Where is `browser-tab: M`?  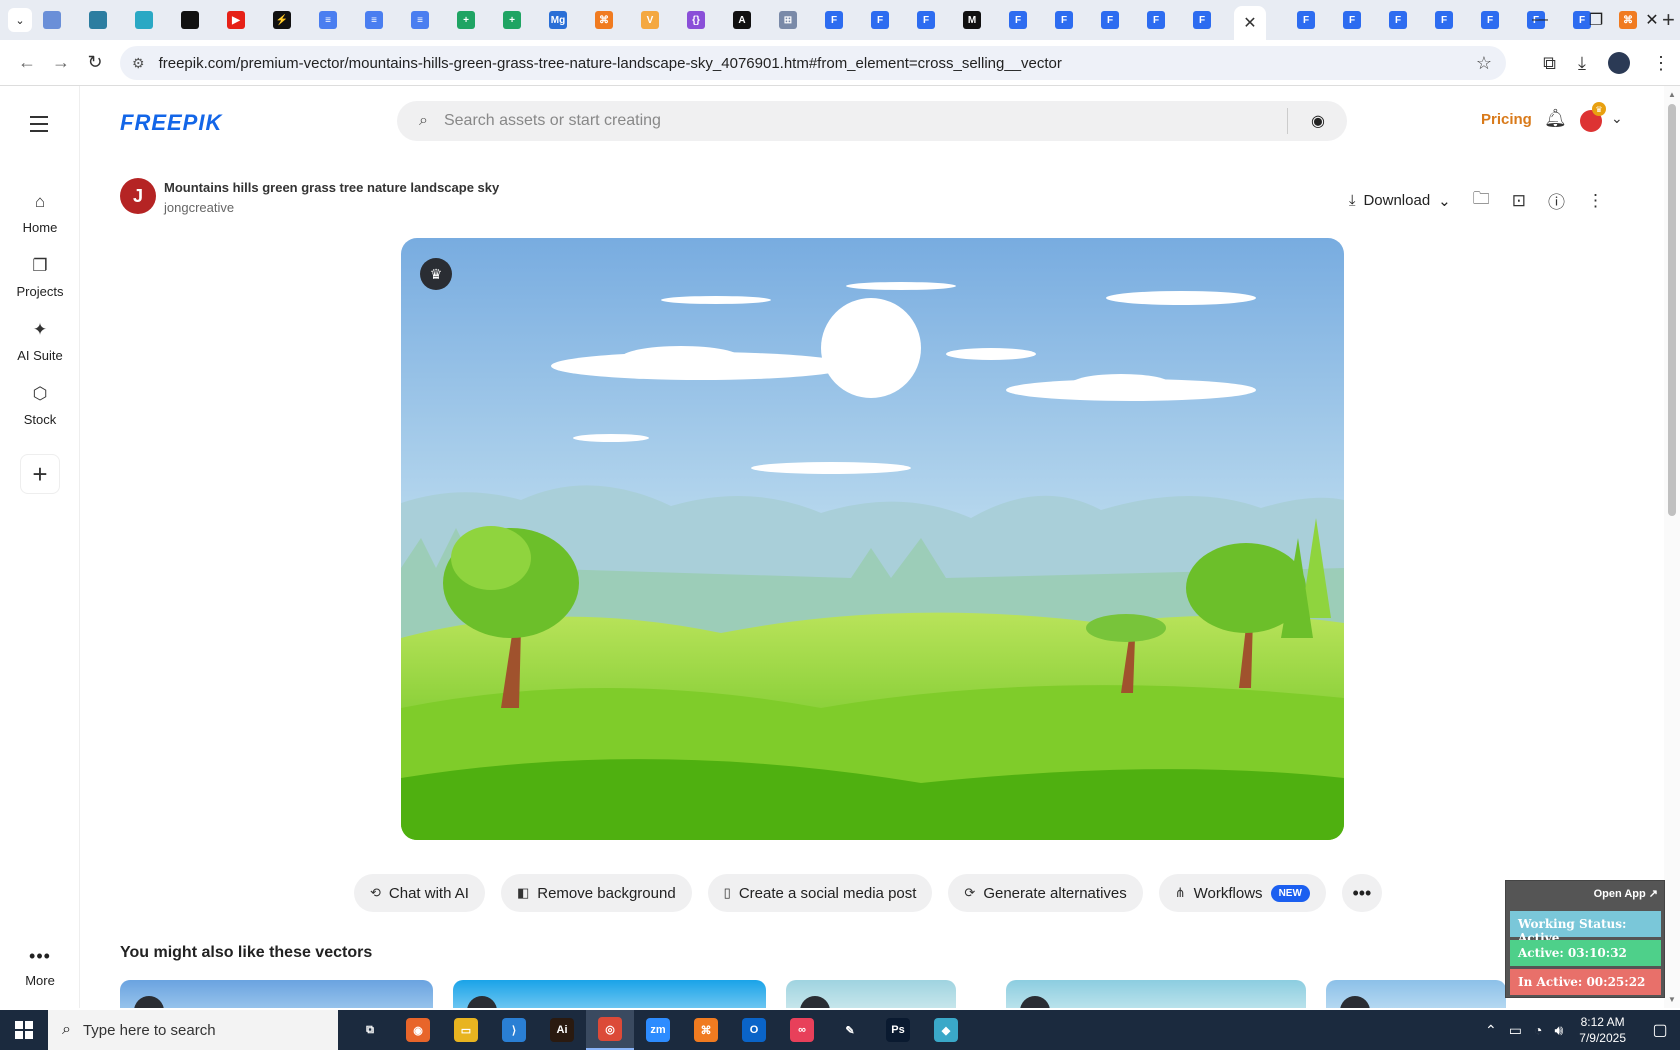 browser-tab: M is located at coordinates (972, 20).